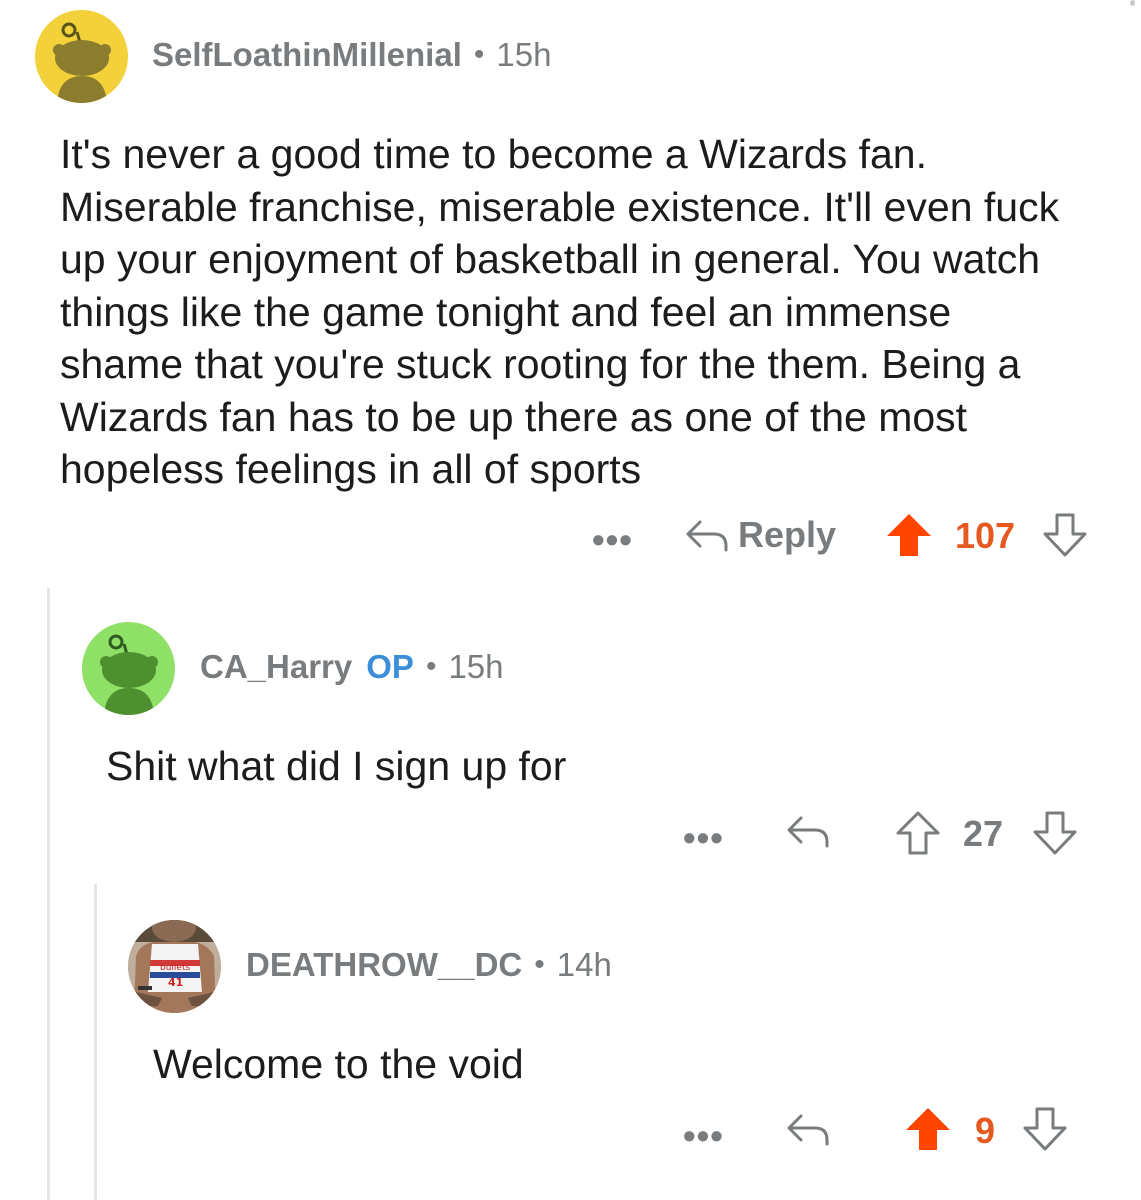  Describe the element at coordinates (918, 833) in the screenshot. I see `upvote-icon` at that location.